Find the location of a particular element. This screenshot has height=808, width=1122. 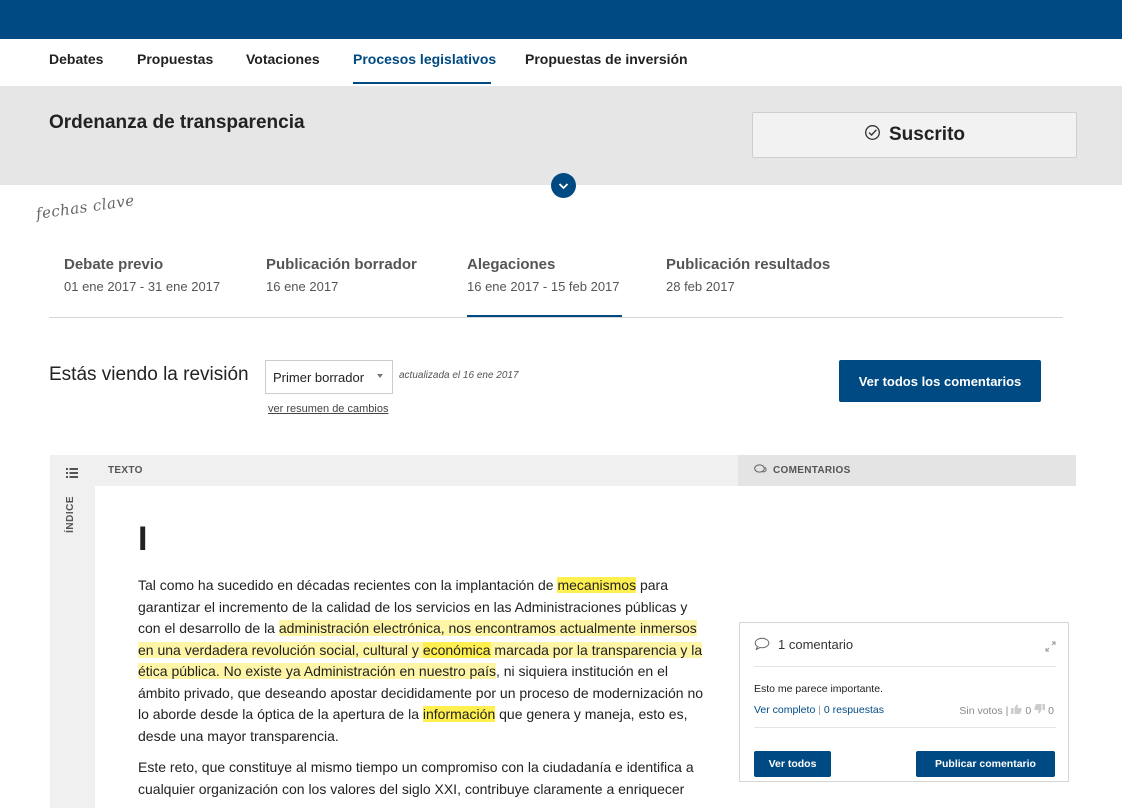

phase-dates: 01 ene 2017 - 31 ene 2017 is located at coordinates (142, 286).